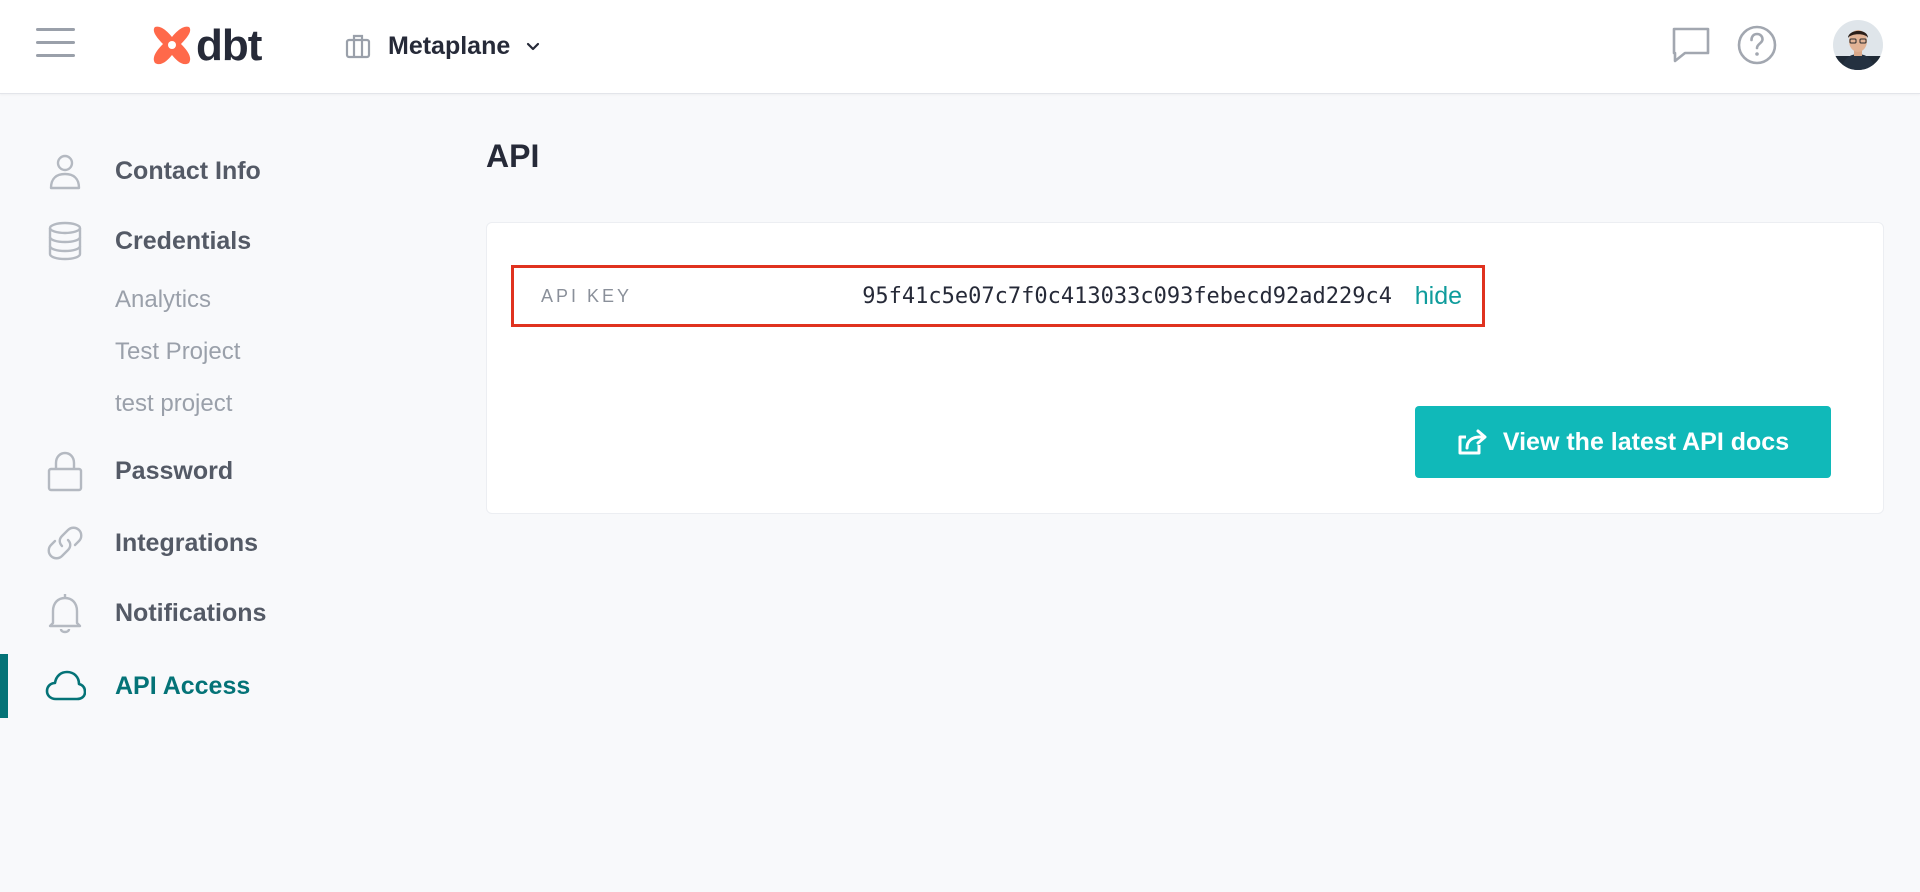 The height and width of the screenshot is (892, 1920). I want to click on chat-icon, so click(1691, 45).